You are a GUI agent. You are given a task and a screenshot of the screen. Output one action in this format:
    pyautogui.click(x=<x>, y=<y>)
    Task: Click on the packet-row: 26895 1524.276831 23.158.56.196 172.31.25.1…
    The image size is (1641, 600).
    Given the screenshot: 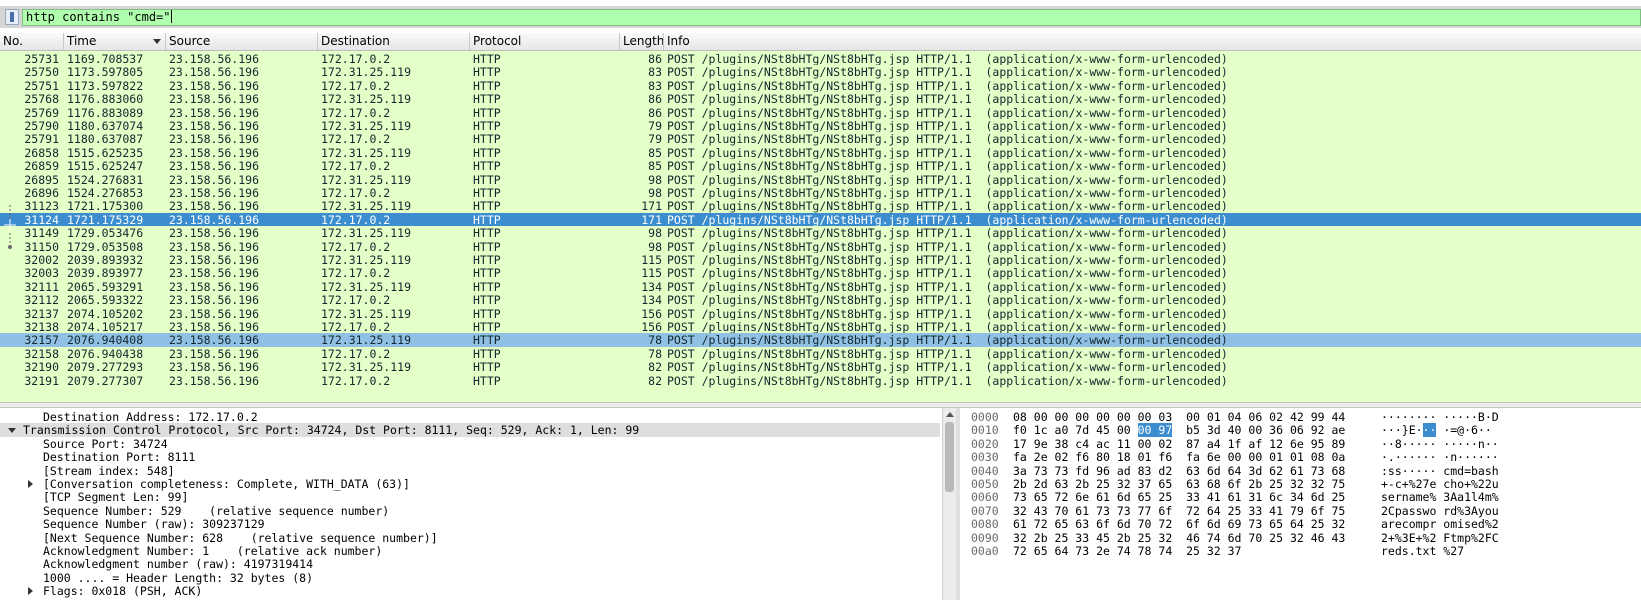 What is the action you would take?
    pyautogui.click(x=820, y=179)
    